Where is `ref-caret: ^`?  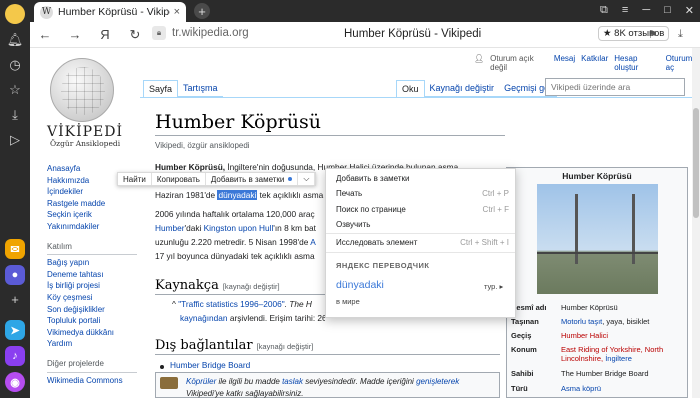
ref-caret: ^ is located at coordinates (174, 304).